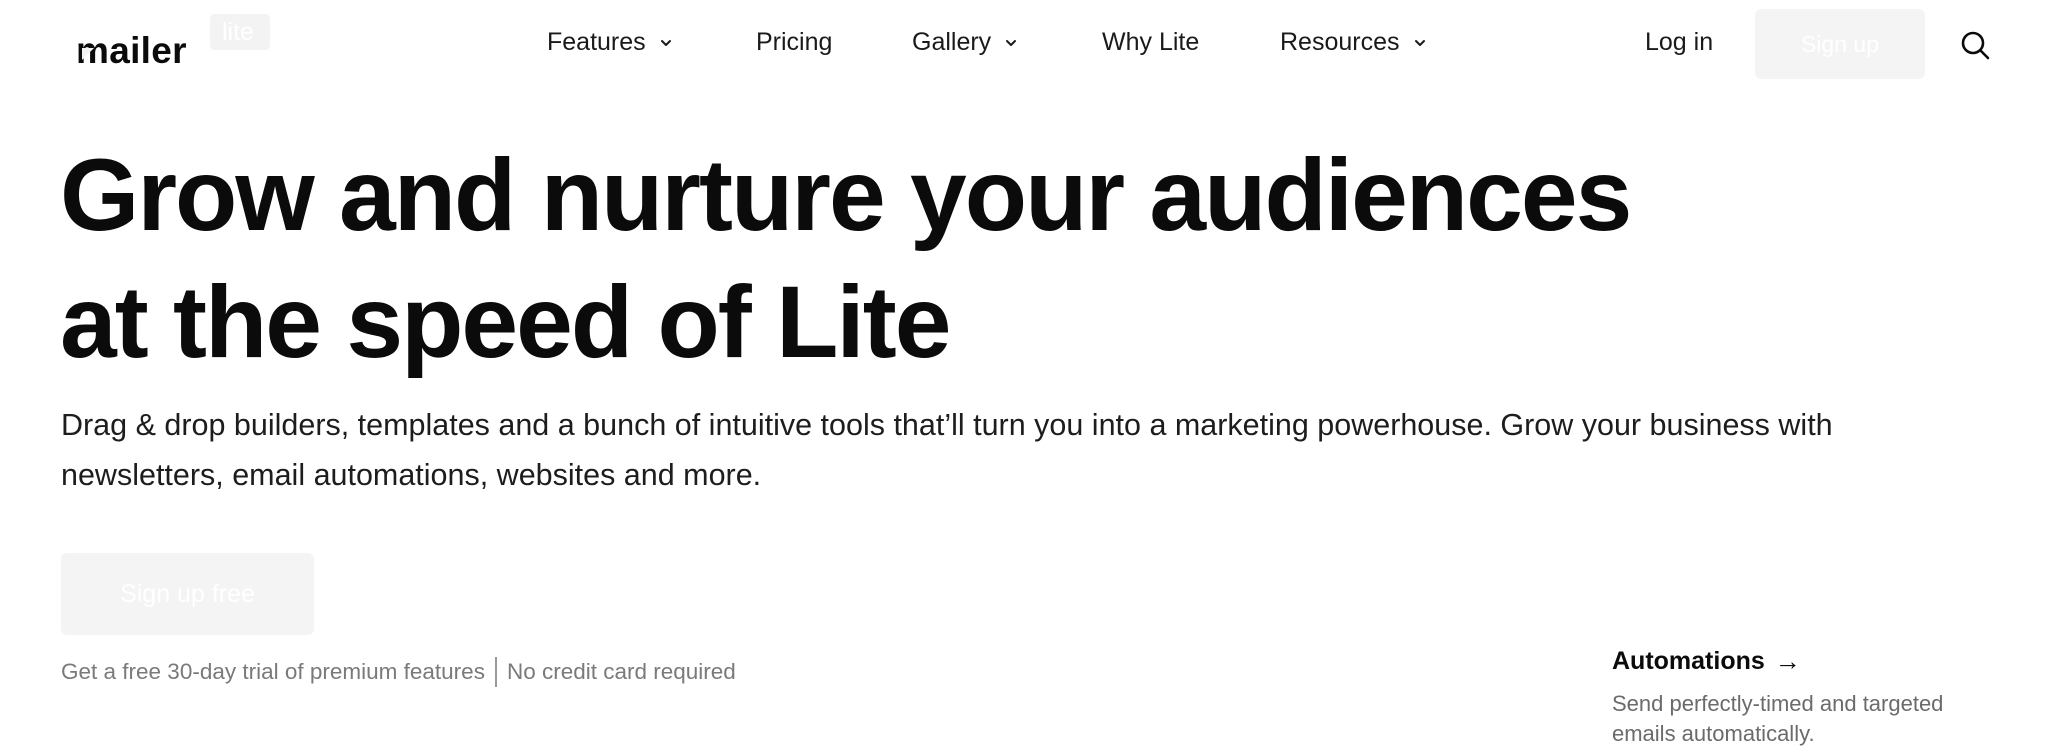 This screenshot has width=2048, height=756. I want to click on arrow-right-icon: →, so click(1787, 660).